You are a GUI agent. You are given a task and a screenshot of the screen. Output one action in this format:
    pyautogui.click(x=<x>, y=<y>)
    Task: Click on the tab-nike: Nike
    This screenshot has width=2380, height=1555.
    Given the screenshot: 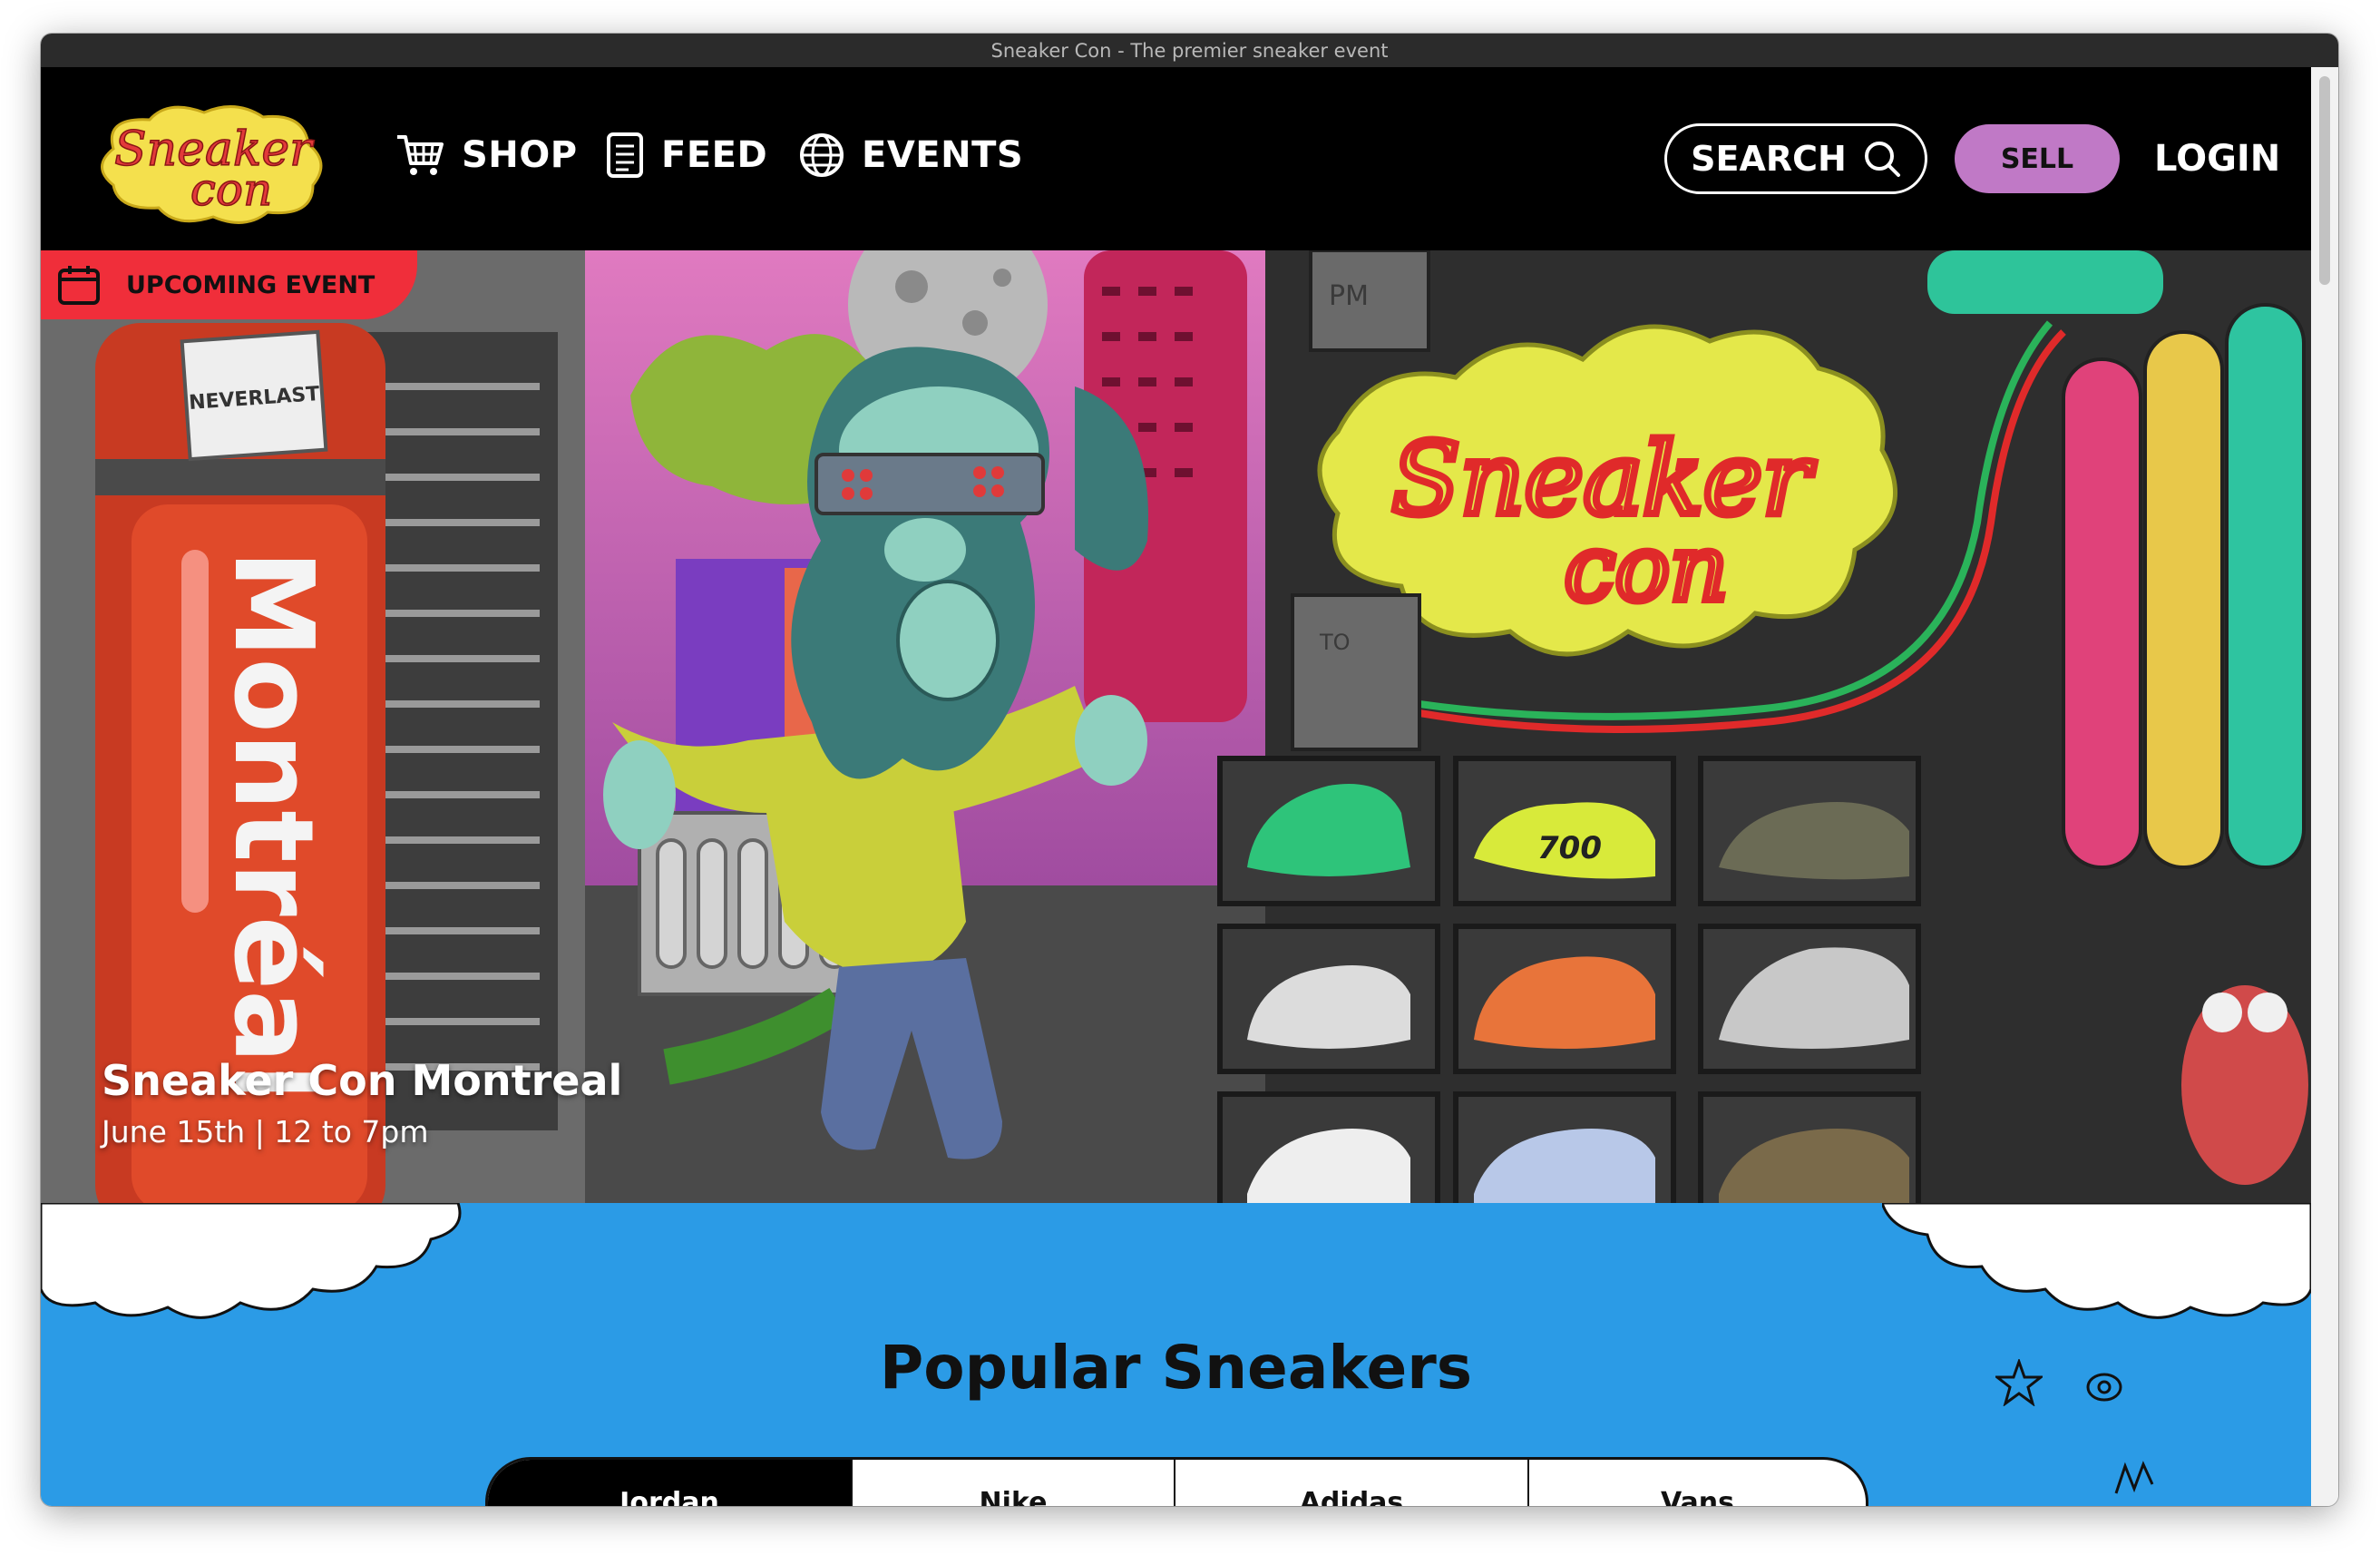 What is the action you would take?
    pyautogui.click(x=1014, y=1483)
    